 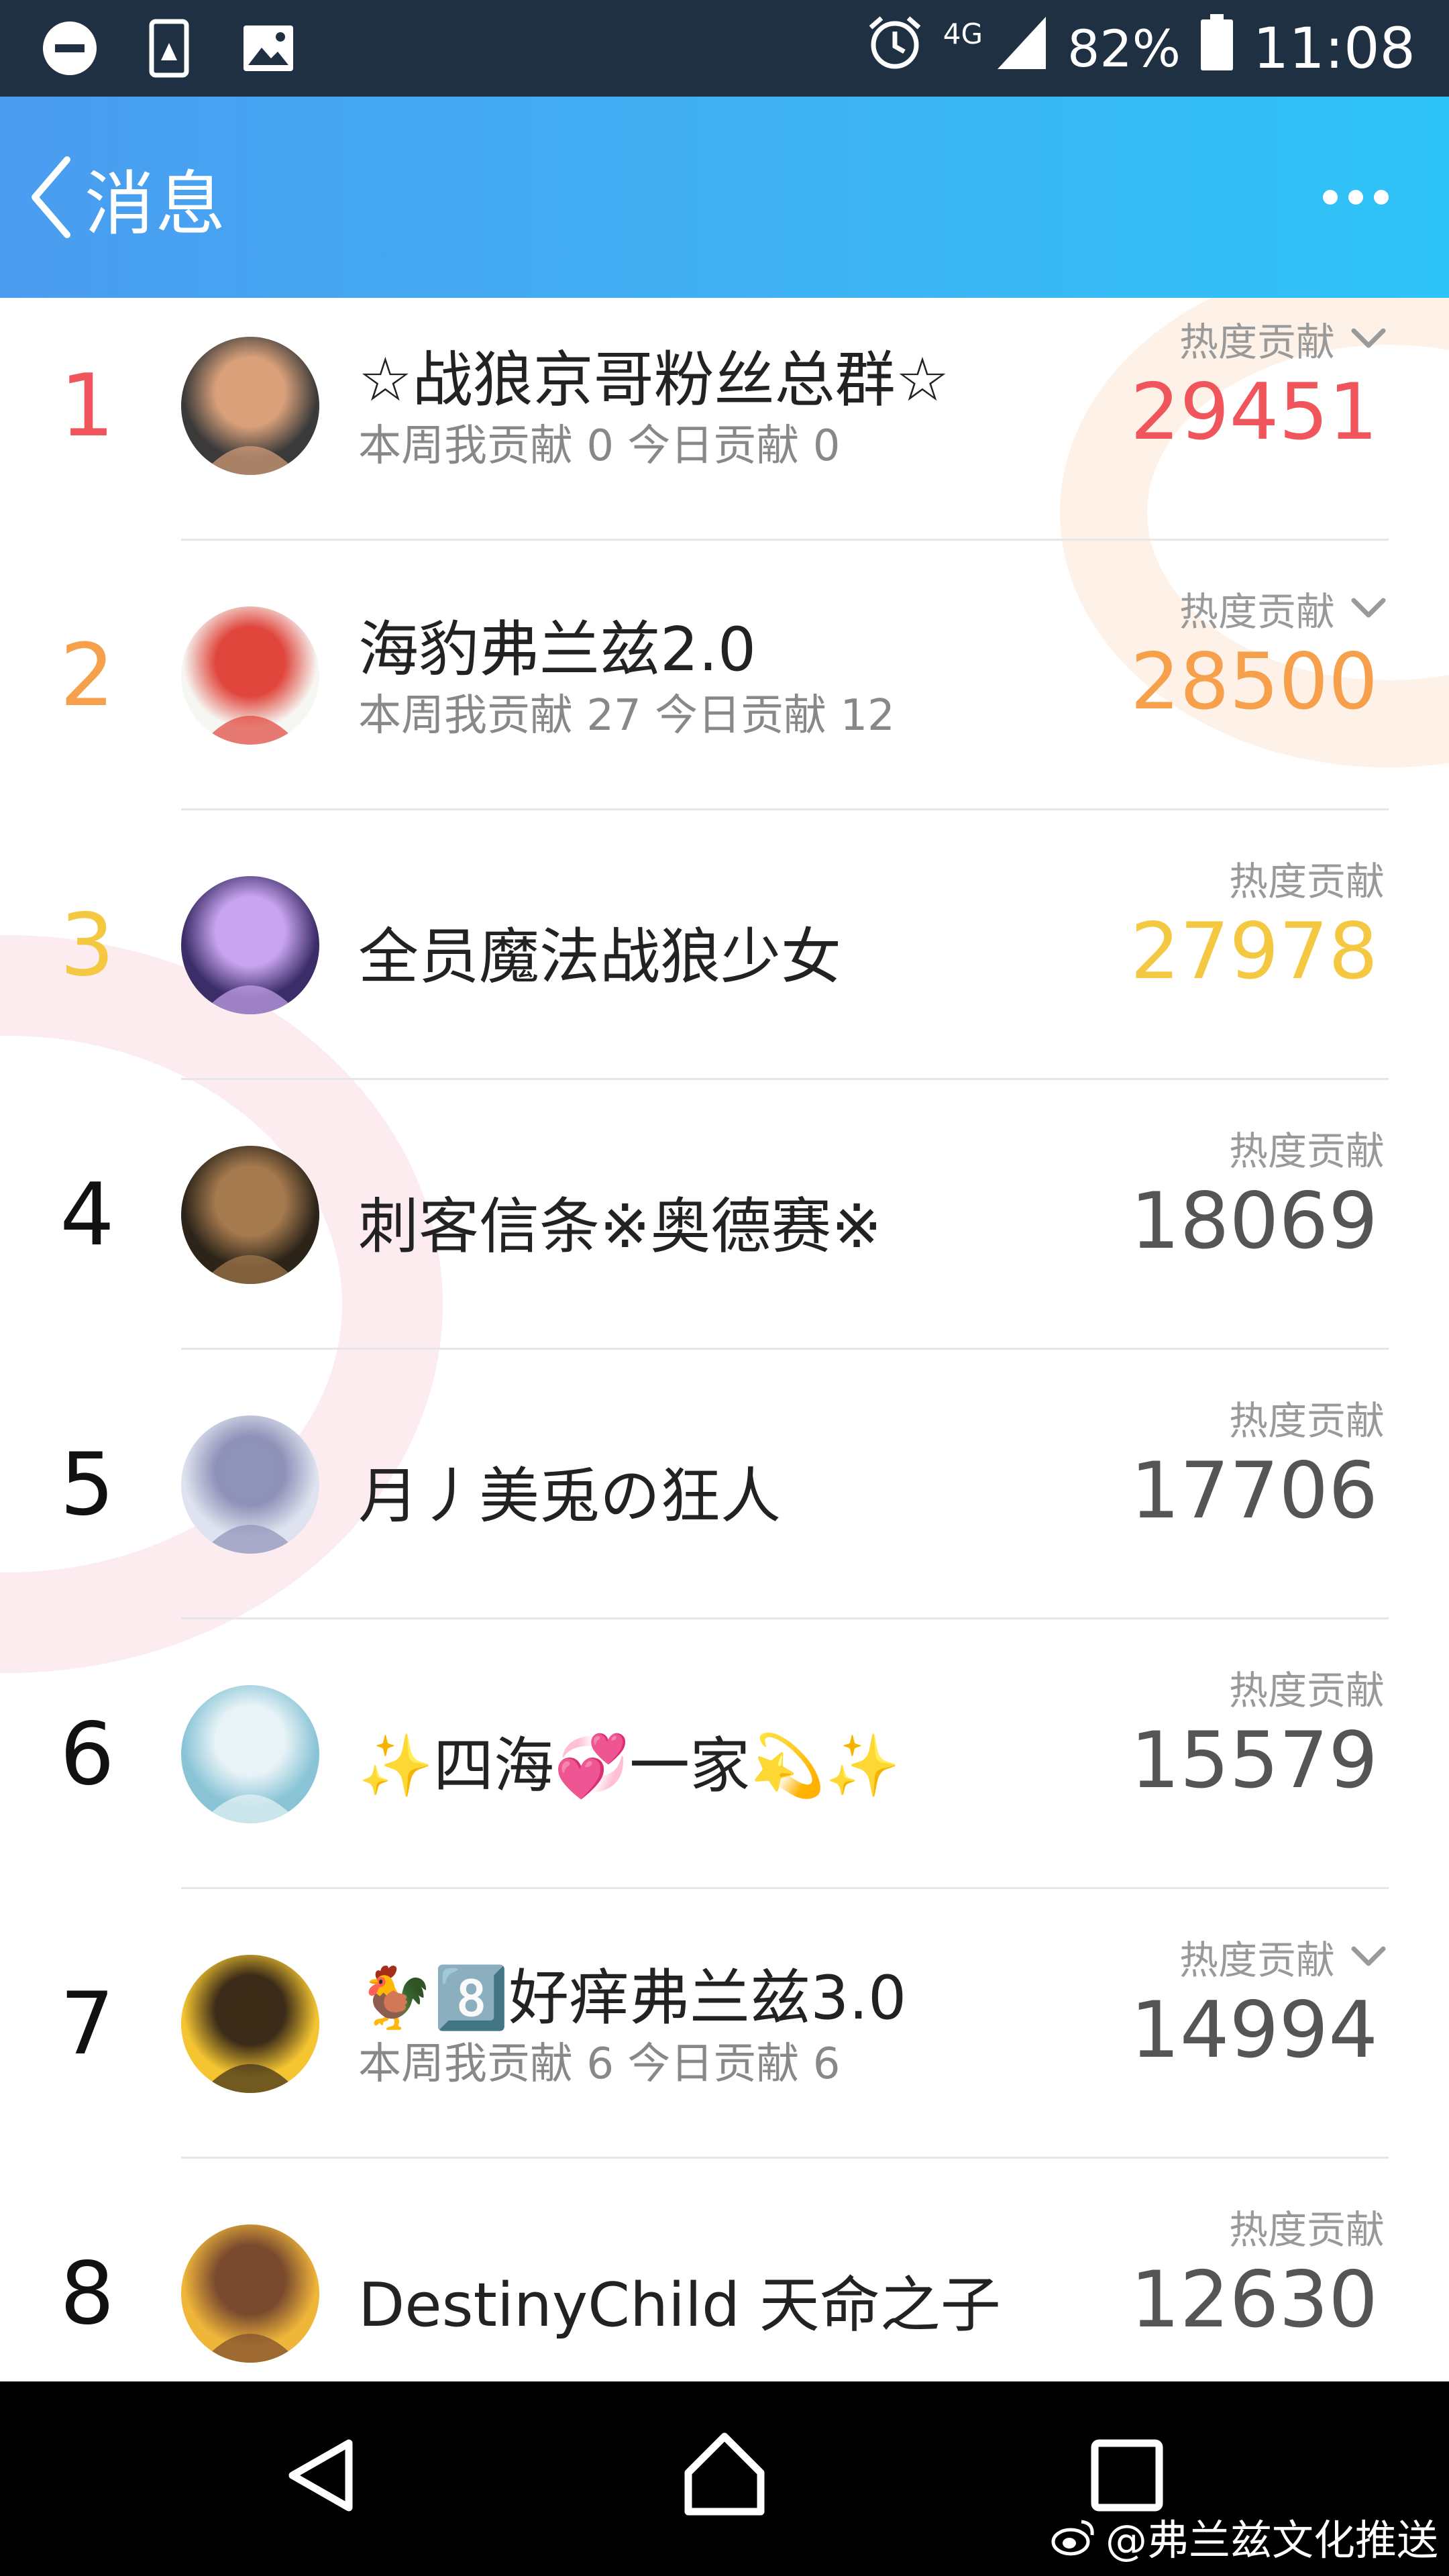 I want to click on rank-number: 6, so click(x=87, y=1755).